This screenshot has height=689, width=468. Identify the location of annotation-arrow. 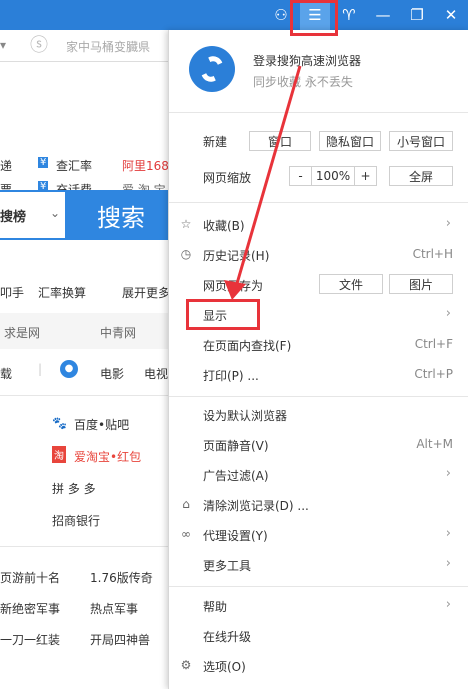
(263, 182).